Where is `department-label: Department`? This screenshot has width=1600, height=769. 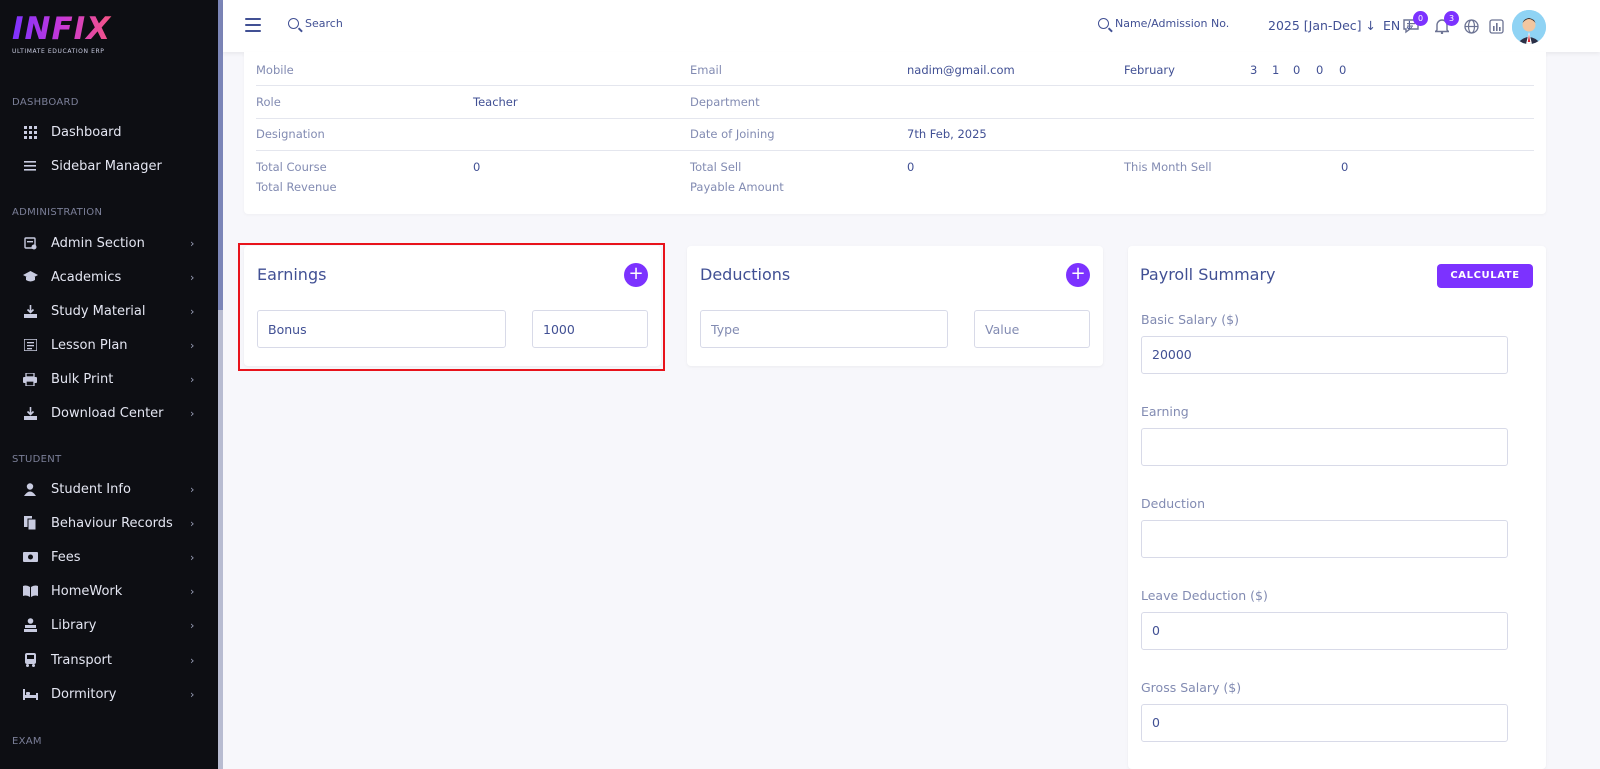
department-label: Department is located at coordinates (725, 102).